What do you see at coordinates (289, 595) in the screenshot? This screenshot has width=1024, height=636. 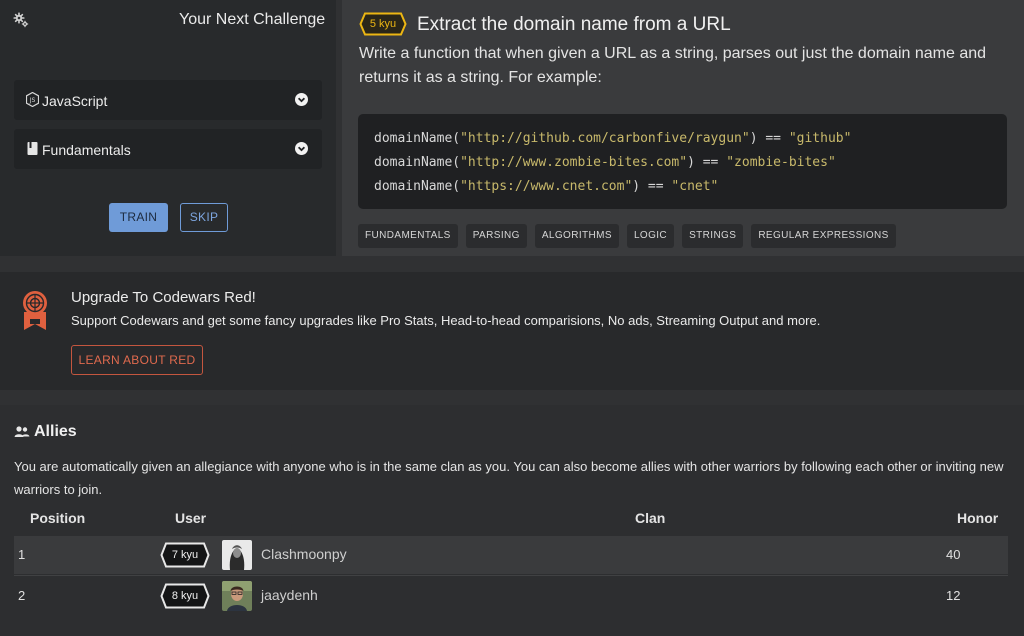 I see `user-name-link: jaaydenh` at bounding box center [289, 595].